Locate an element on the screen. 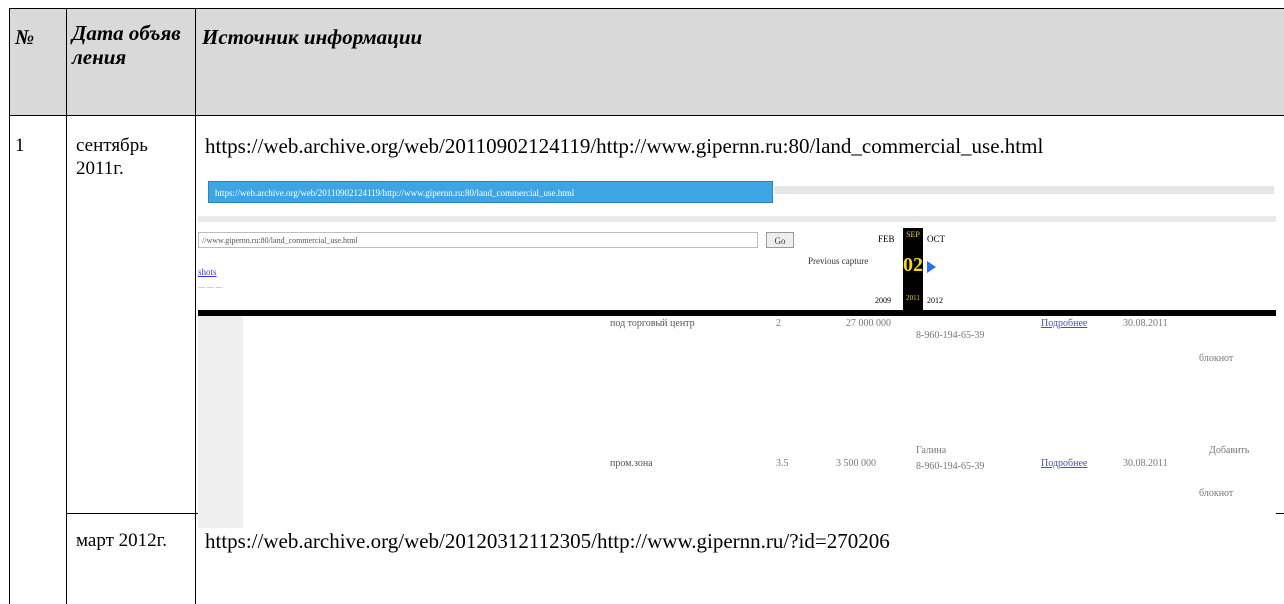  listing2-add: Добавить is located at coordinates (1229, 450).